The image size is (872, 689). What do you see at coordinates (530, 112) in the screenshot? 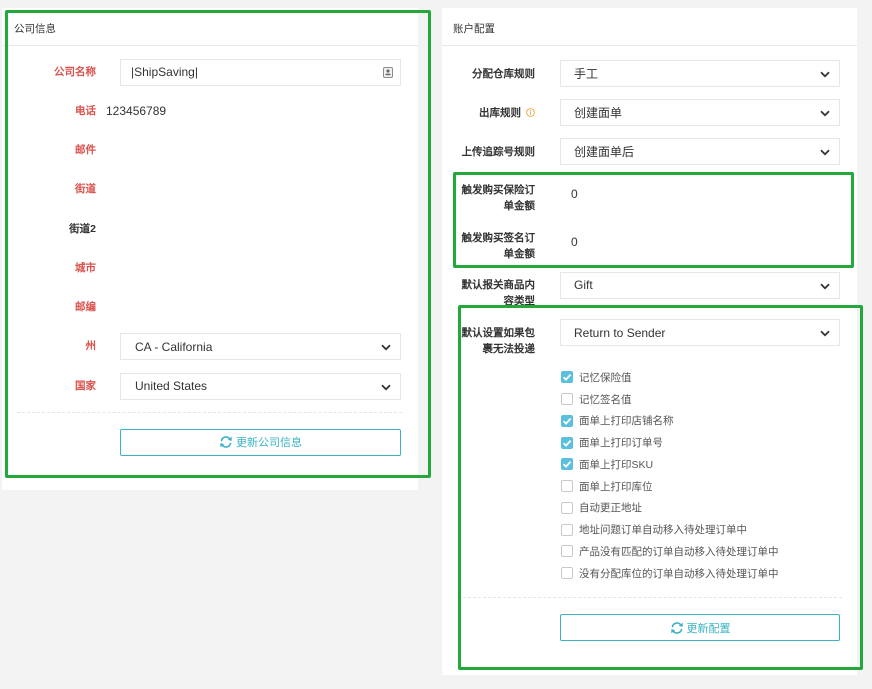
I see `info-icon` at bounding box center [530, 112].